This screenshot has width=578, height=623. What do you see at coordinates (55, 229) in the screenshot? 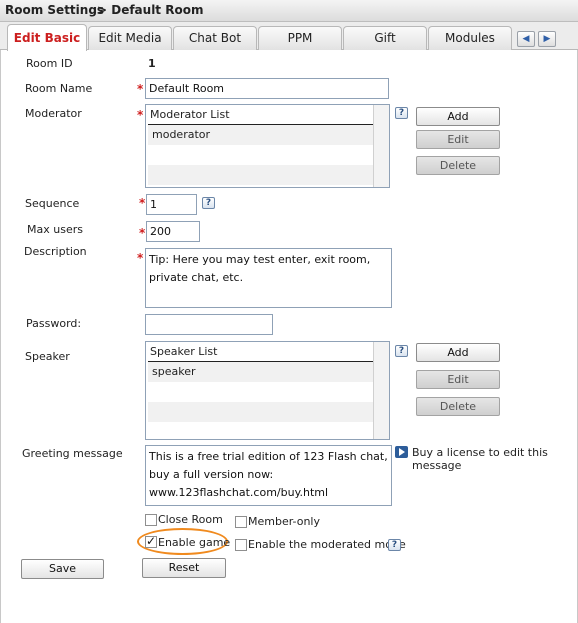
I see `max-users-label: Max users` at bounding box center [55, 229].